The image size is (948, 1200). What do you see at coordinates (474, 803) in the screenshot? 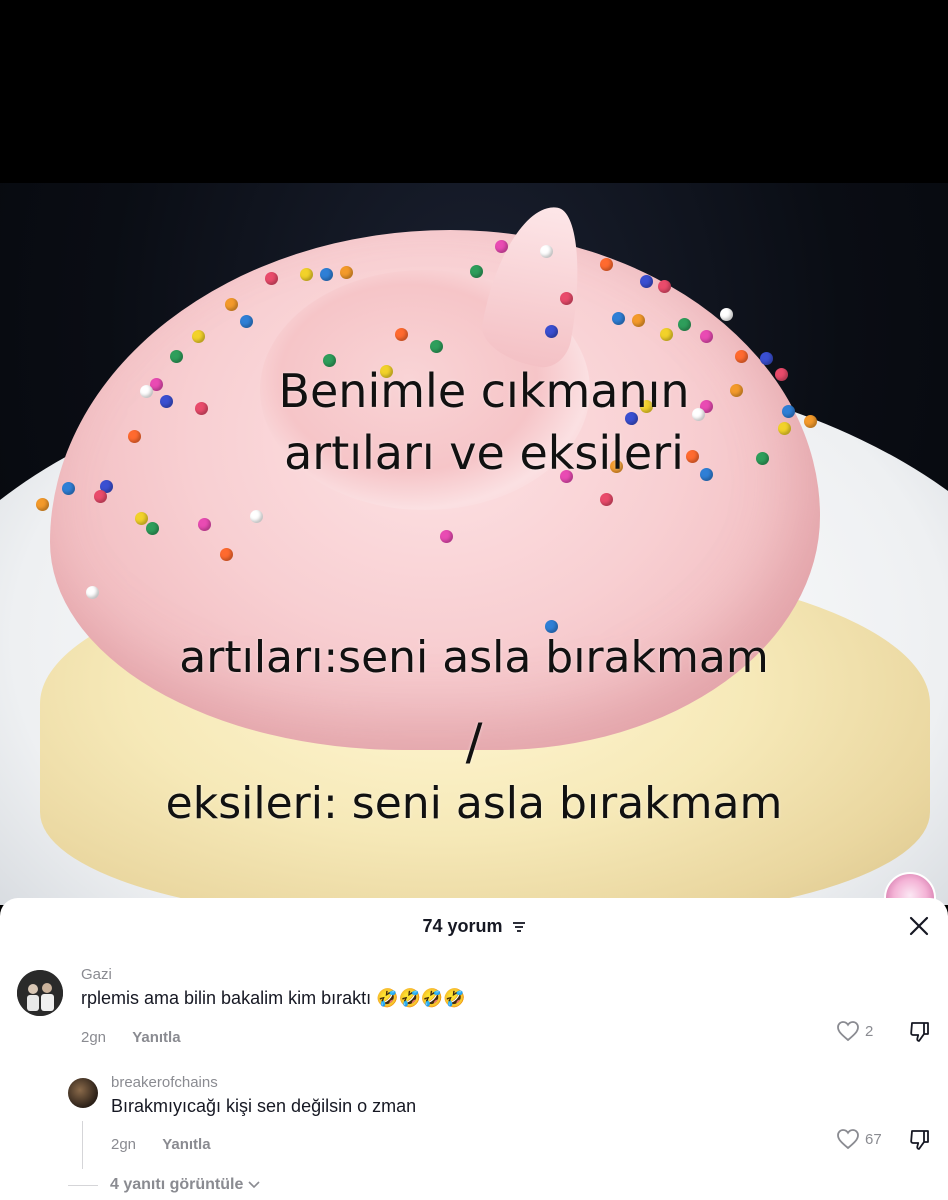
I see `video-caption-cons: eksileri: seni asla bırakmam` at bounding box center [474, 803].